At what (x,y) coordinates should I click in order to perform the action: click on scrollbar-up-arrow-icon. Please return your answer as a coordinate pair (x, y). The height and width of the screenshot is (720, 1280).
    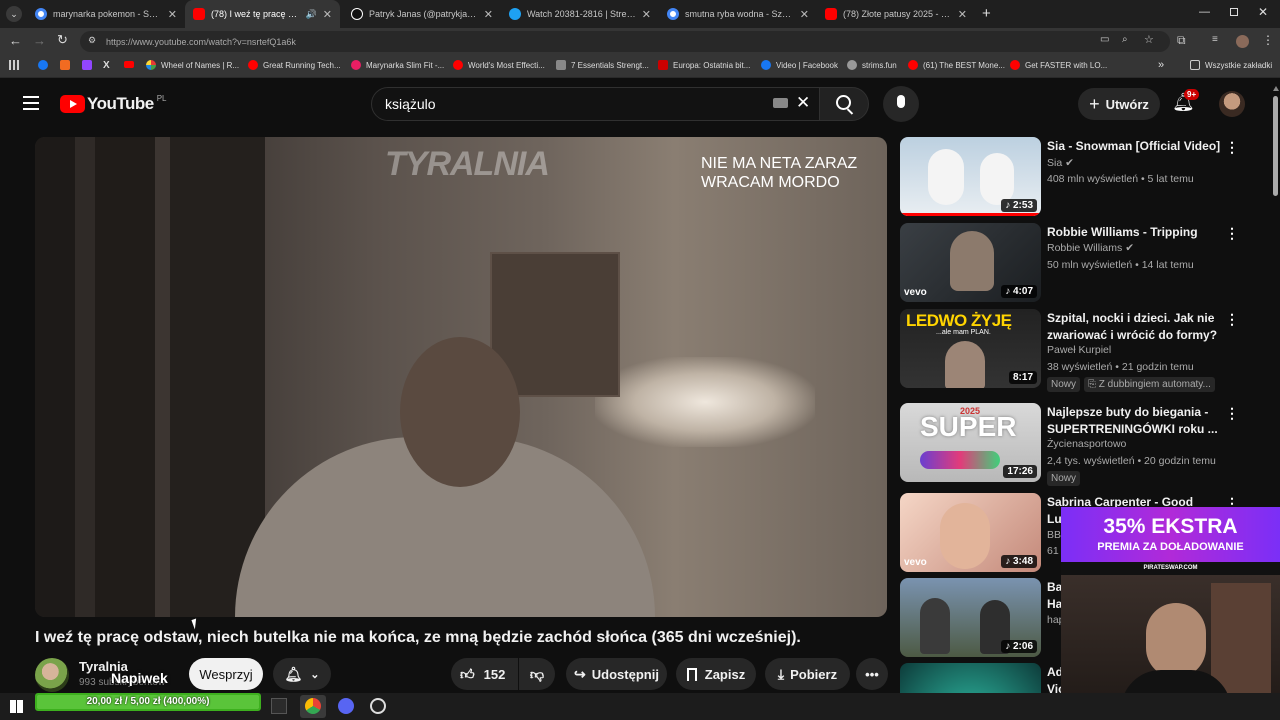
    Looking at the image, I should click on (1276, 88).